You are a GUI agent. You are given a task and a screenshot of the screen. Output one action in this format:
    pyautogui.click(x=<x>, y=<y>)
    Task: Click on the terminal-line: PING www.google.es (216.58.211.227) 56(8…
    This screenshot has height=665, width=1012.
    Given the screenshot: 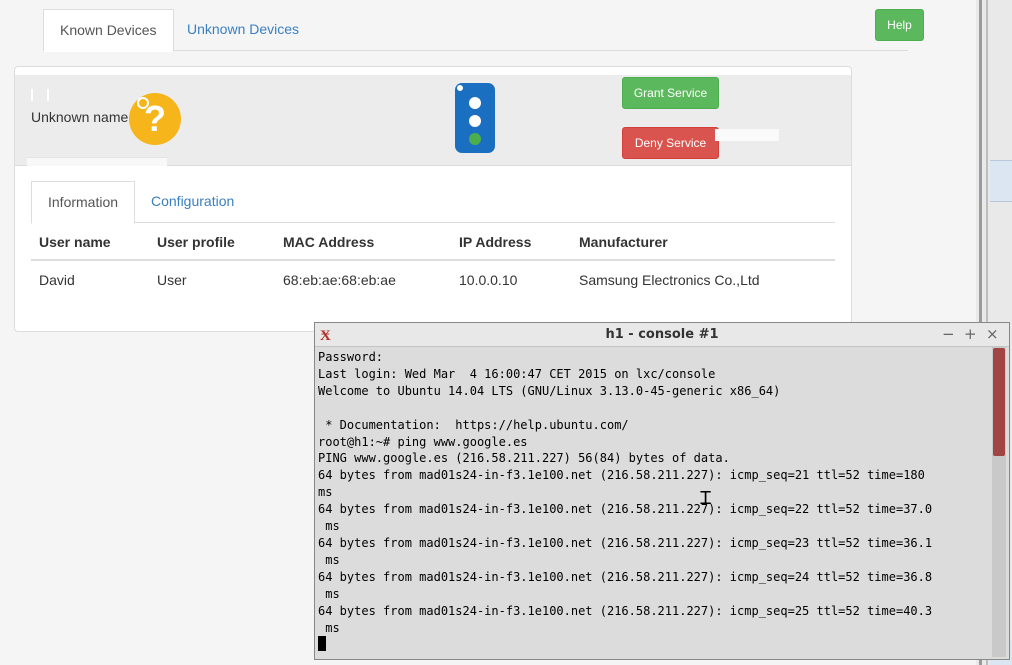 What is the action you would take?
    pyautogui.click(x=524, y=458)
    